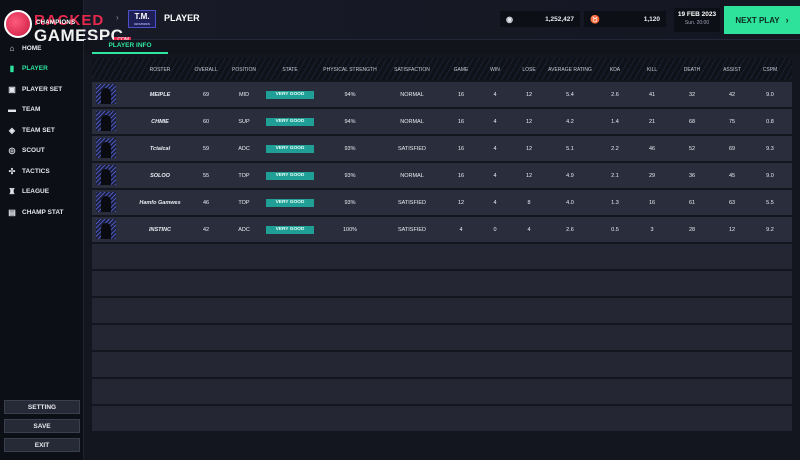 This screenshot has width=800, height=460. What do you see at coordinates (529, 202) in the screenshot?
I see `cell-lose: 8` at bounding box center [529, 202].